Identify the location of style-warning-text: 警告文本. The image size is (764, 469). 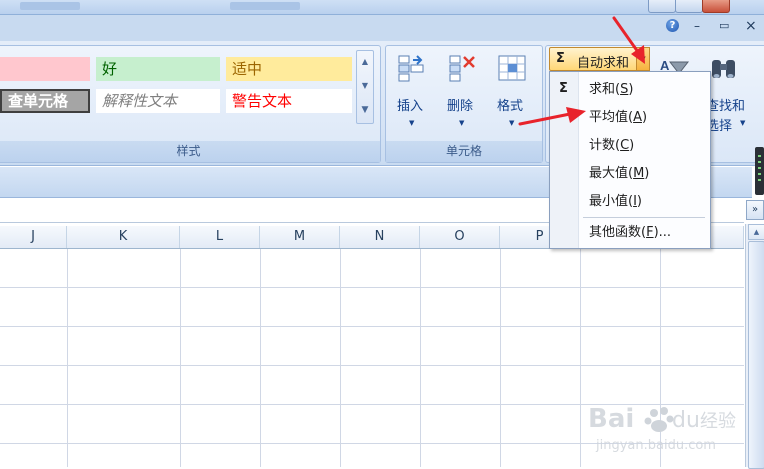
(289, 101).